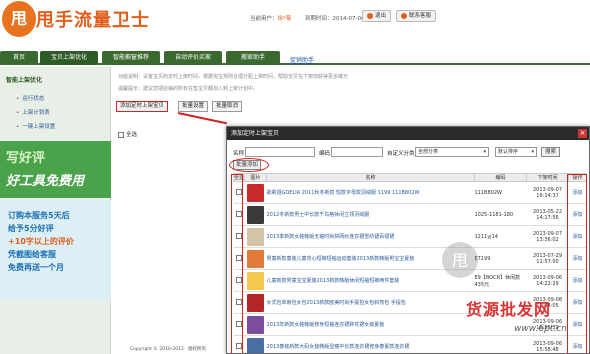  I want to click on code-input, so click(357, 152).